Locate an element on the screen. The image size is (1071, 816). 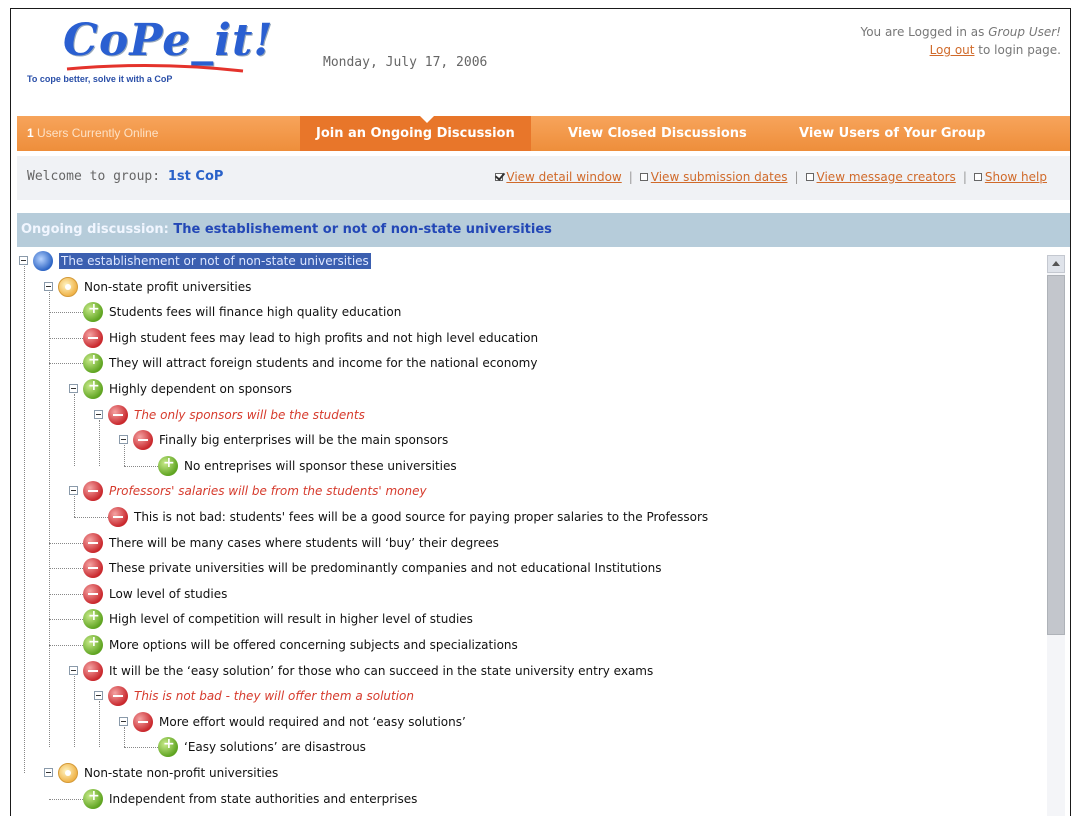
checkbox-detail-window is located at coordinates (499, 177).